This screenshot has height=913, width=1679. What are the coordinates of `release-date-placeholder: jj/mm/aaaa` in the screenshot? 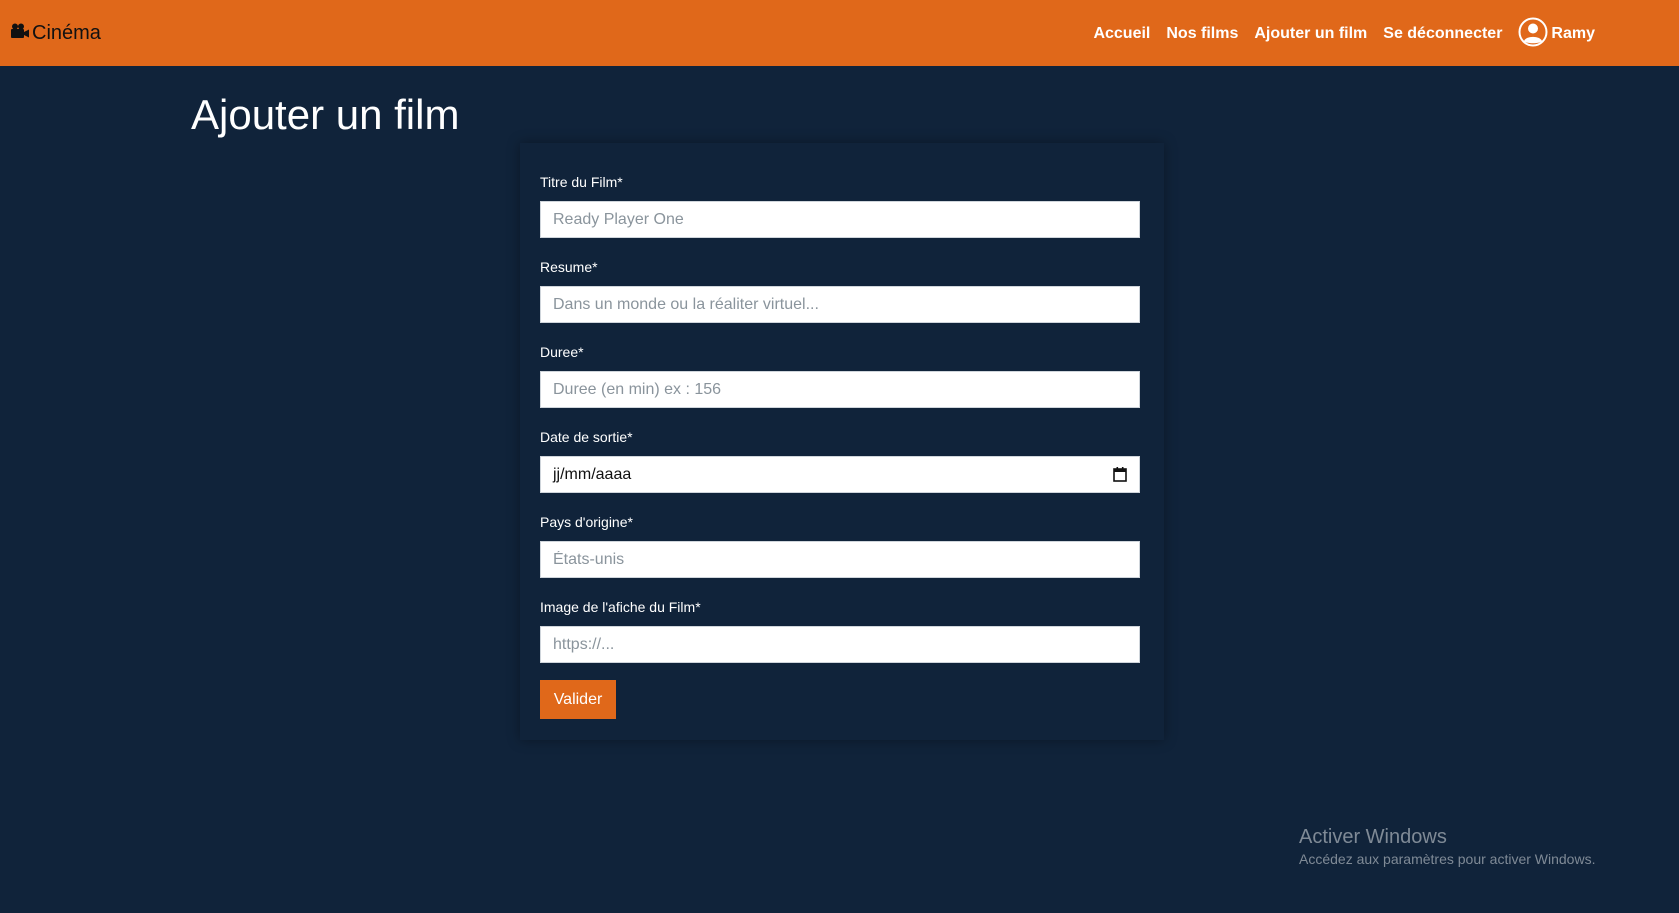 It's located at (592, 474).